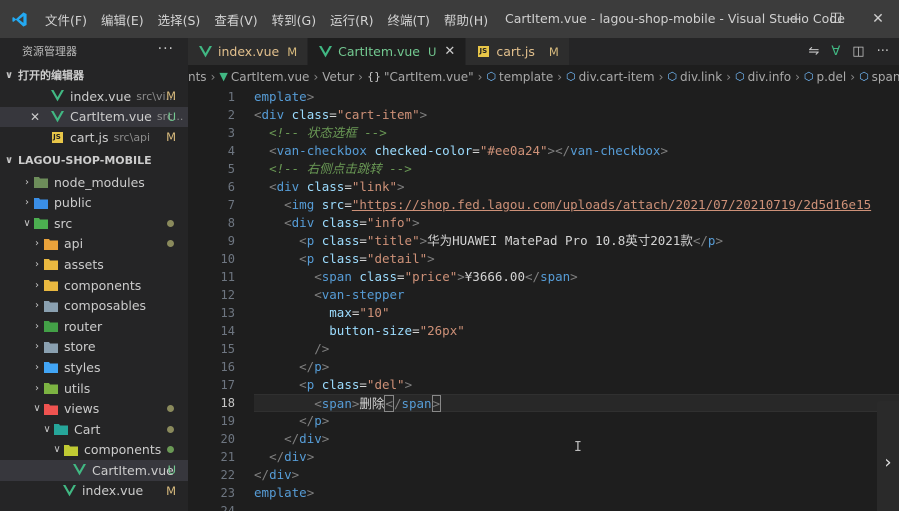 This screenshot has height=511, width=899. Describe the element at coordinates (885, 77) in the screenshot. I see `breadcrumb-item: span` at that location.